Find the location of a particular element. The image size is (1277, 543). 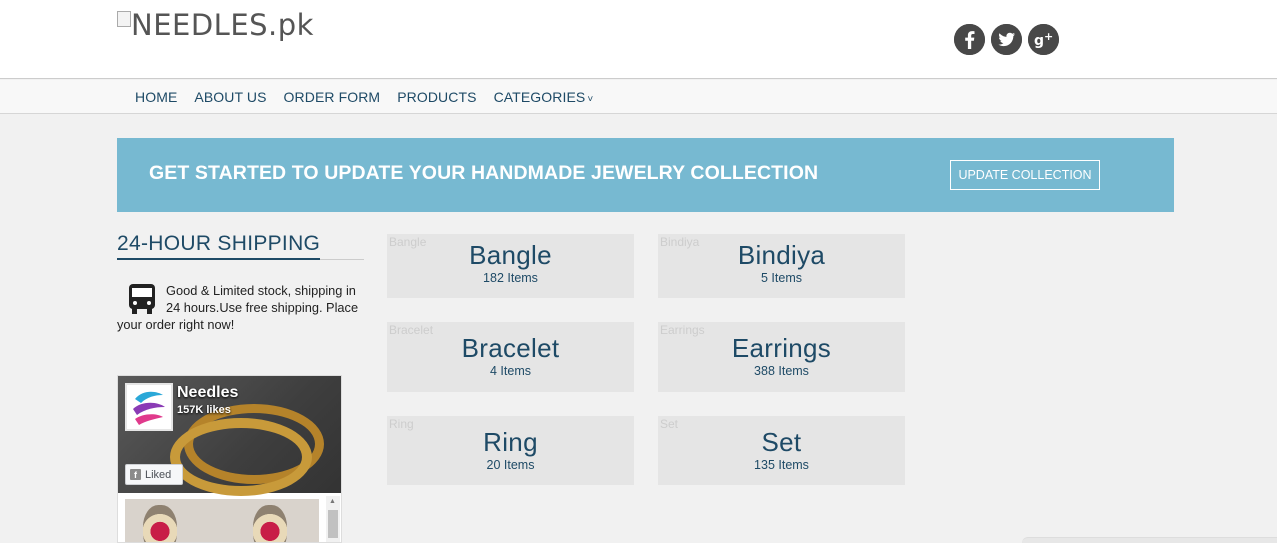

nav-order-form: ORDER FORM is located at coordinates (332, 97).